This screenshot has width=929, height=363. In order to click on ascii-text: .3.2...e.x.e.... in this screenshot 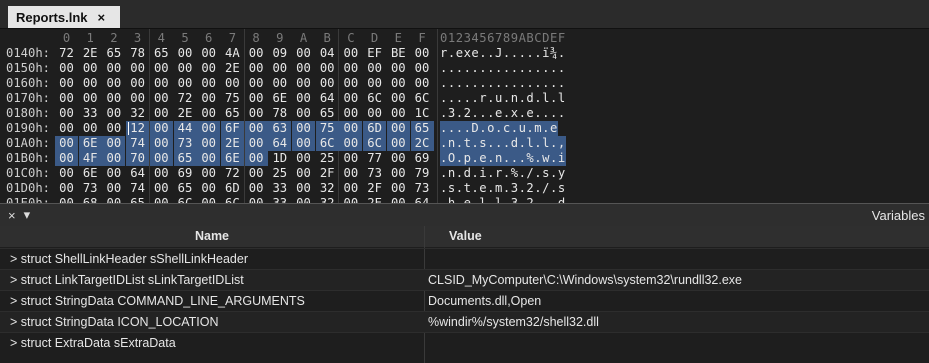, I will do `click(503, 113)`.